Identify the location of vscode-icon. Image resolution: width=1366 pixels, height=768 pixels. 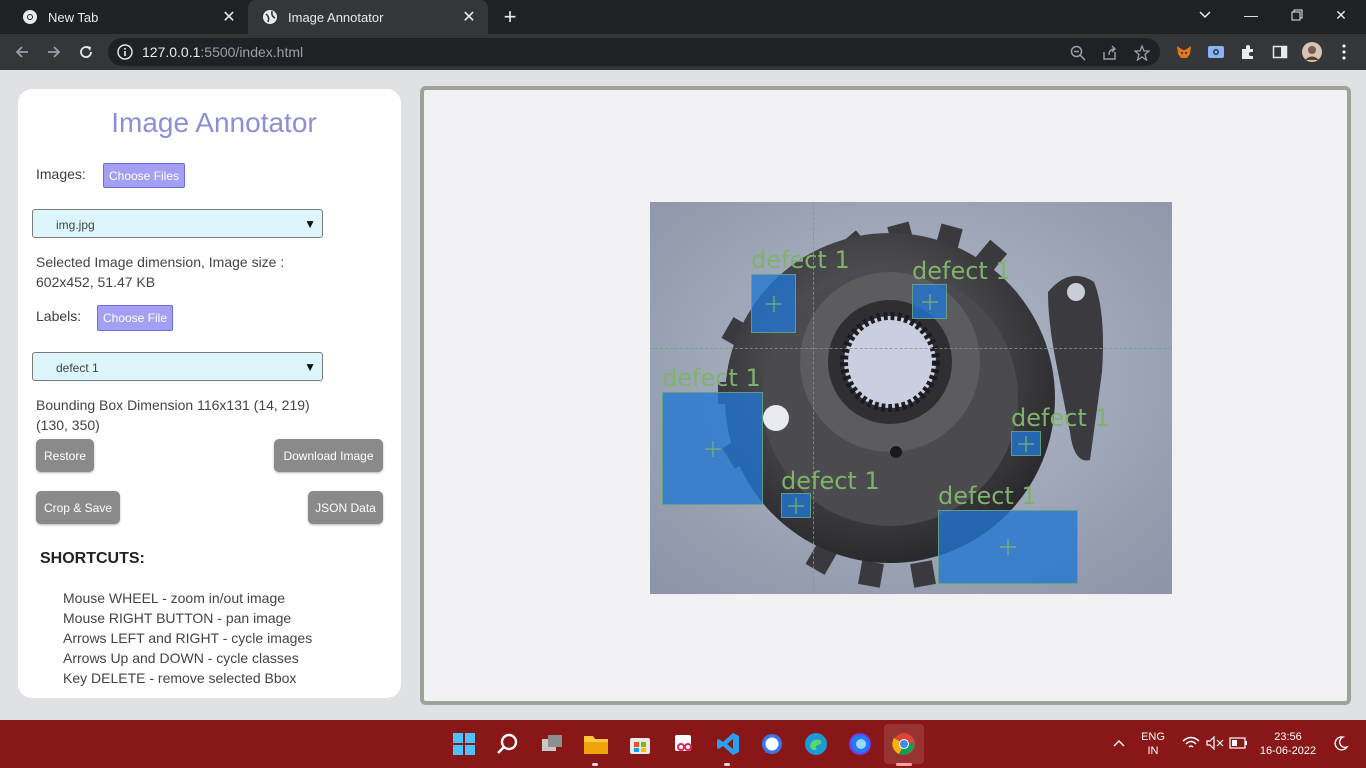
(728, 744).